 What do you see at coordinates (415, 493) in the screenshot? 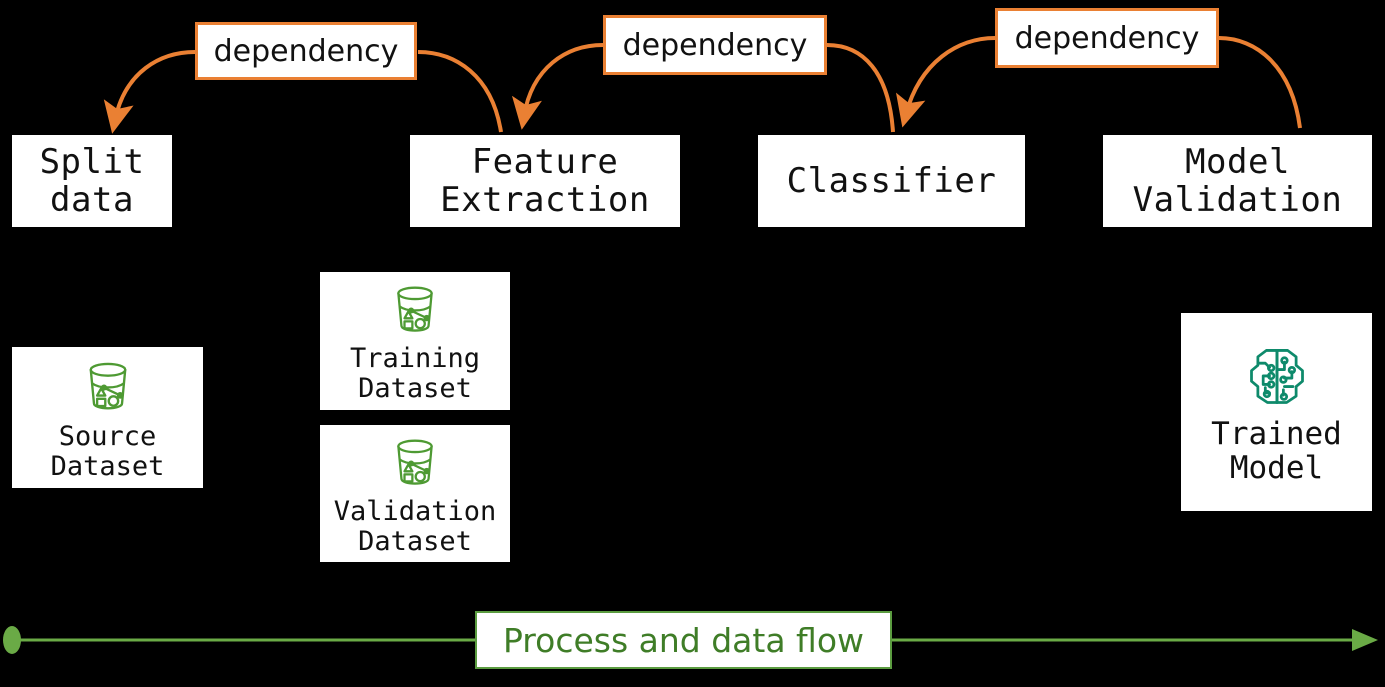
I see `asset-box-validation-dataset: Validation Dataset` at bounding box center [415, 493].